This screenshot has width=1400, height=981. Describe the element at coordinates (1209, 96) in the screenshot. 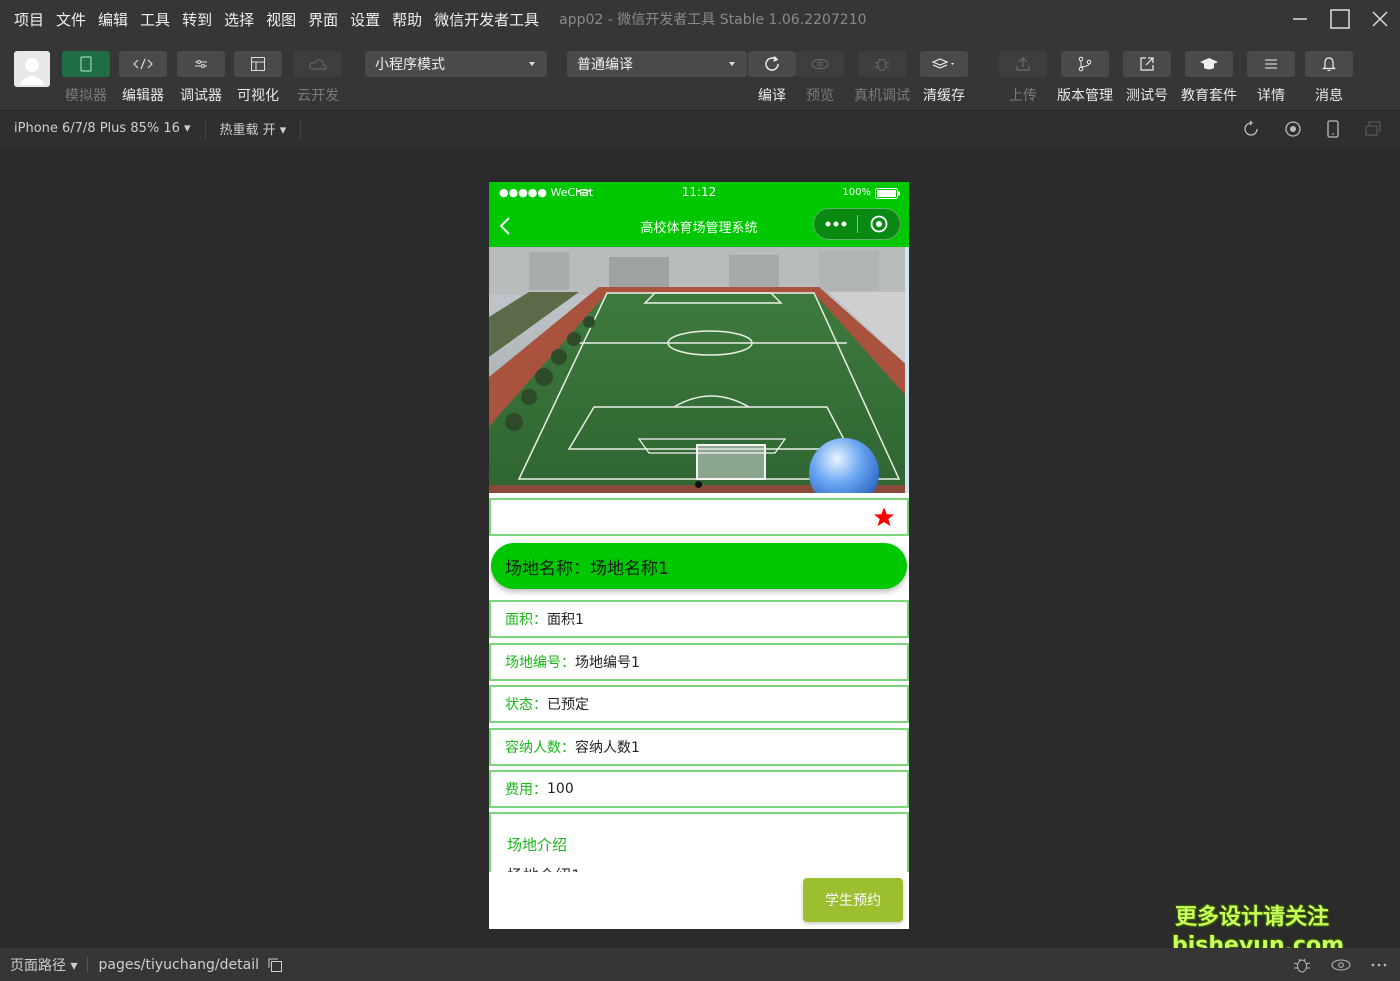

I see `edu-suite-label: 教育套件` at that location.